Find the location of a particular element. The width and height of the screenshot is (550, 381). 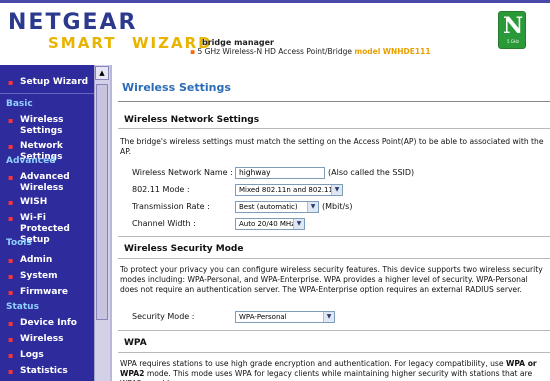

security-mode-value: WPA-Personal is located at coordinates (263, 317).